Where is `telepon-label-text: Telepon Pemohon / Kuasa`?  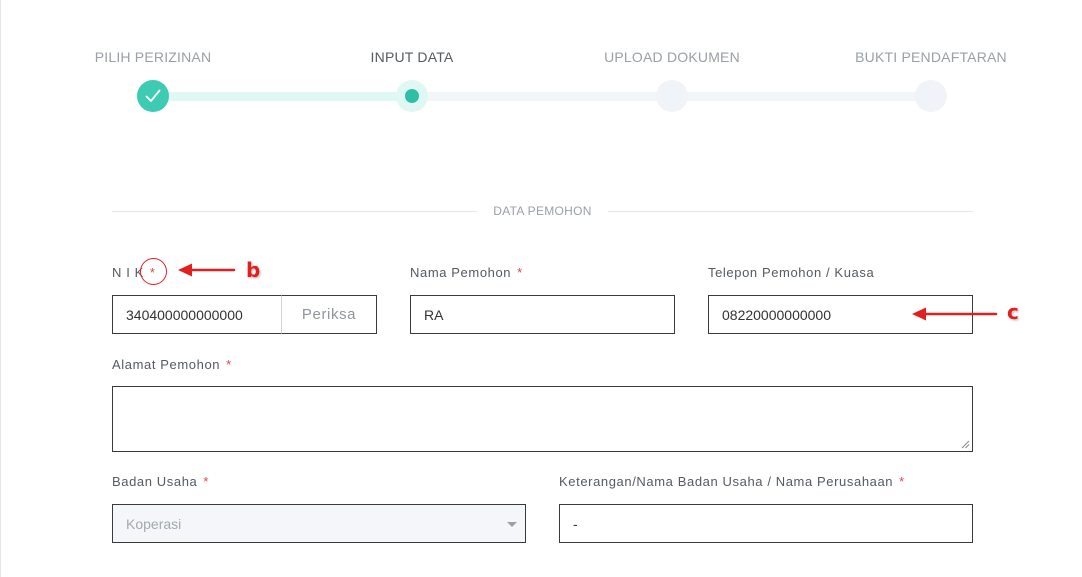
telepon-label-text: Telepon Pemohon / Kuasa is located at coordinates (791, 272).